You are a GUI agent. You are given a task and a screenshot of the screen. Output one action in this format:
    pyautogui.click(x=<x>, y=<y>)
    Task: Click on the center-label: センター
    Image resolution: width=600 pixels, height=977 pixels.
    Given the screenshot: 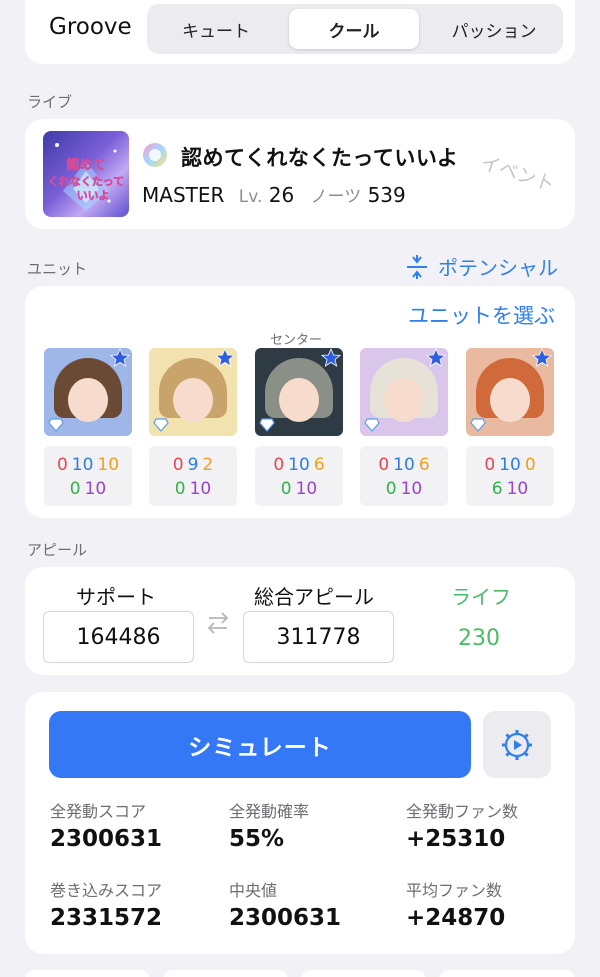 What is the action you would take?
    pyautogui.click(x=296, y=340)
    